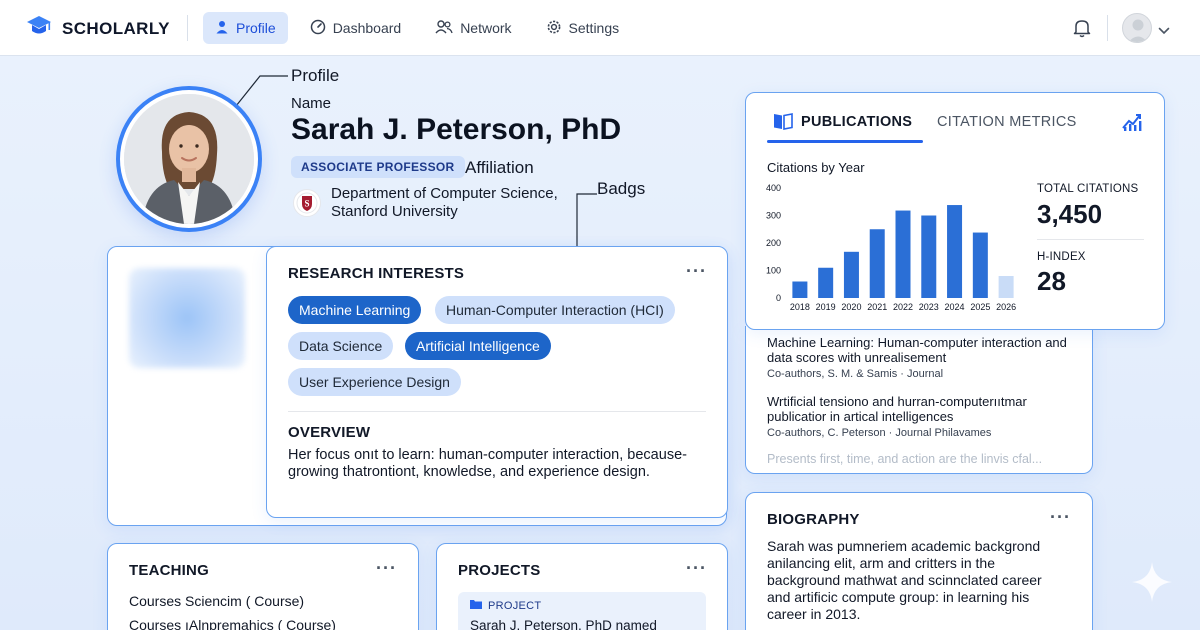  I want to click on top-navigation-bar: SCHOLARLY Profile Dashboard Network Sett, so click(600, 28).